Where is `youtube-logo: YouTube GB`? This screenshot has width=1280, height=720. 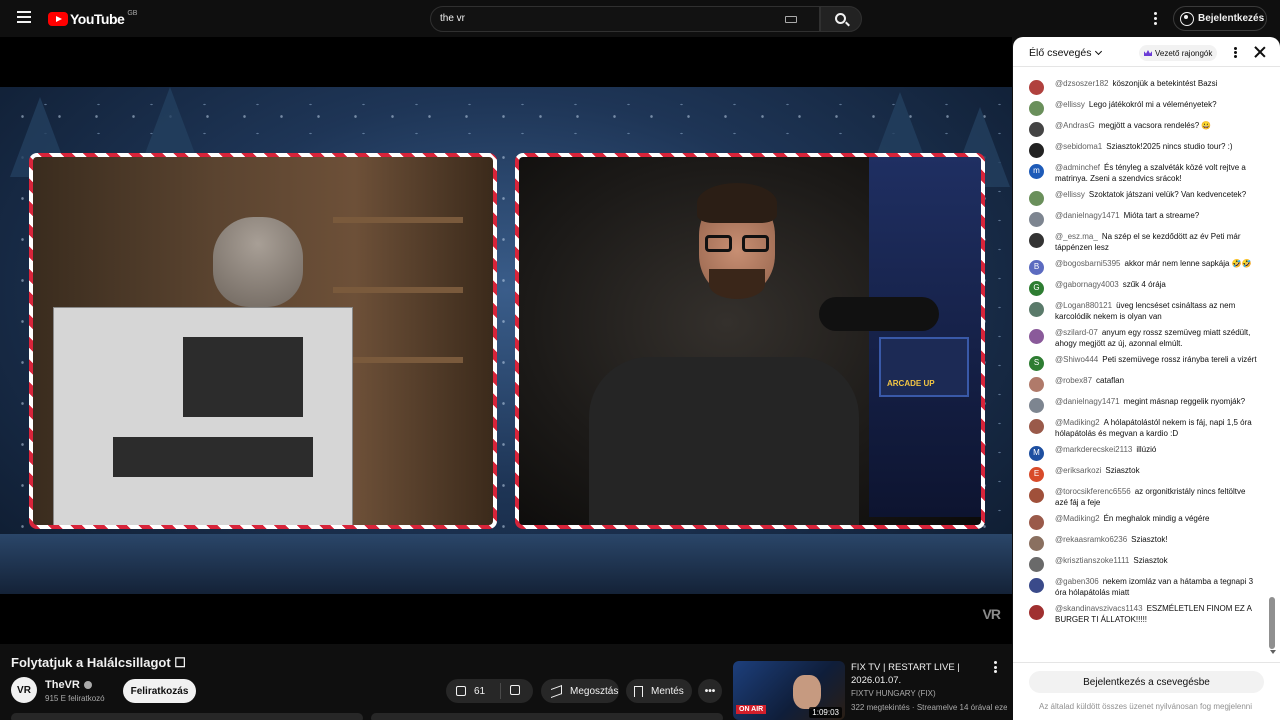
youtube-logo: YouTube GB is located at coordinates (92, 18).